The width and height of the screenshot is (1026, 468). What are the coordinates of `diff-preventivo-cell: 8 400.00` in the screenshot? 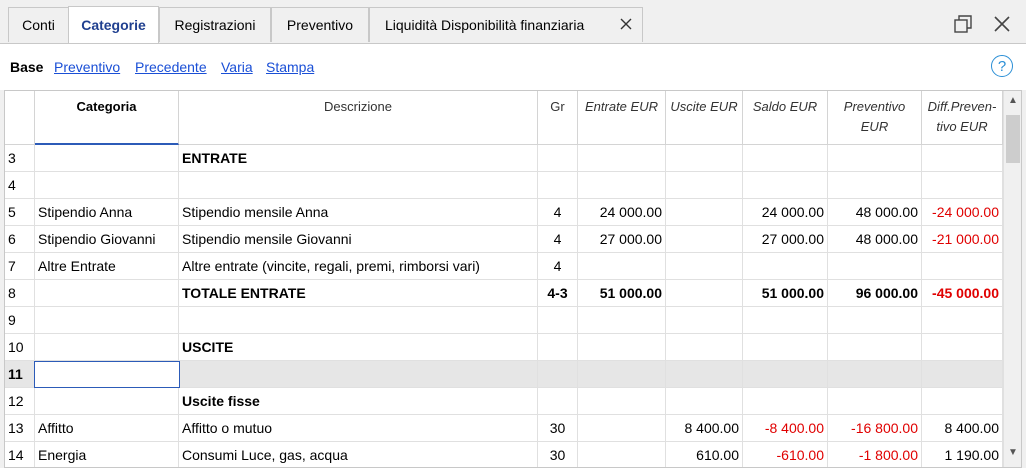 It's located at (962, 428).